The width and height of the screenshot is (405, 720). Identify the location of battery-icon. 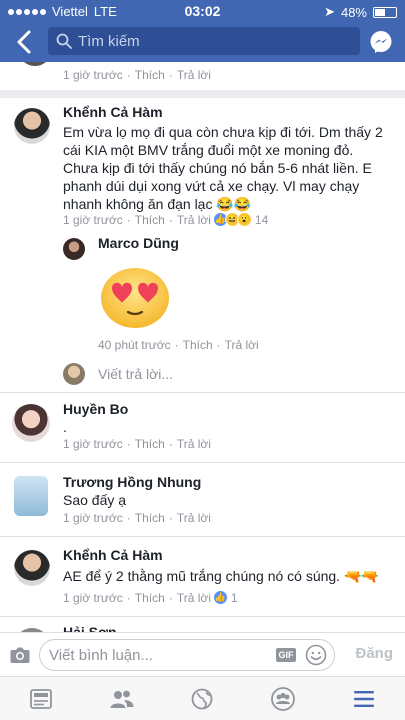
(385, 12).